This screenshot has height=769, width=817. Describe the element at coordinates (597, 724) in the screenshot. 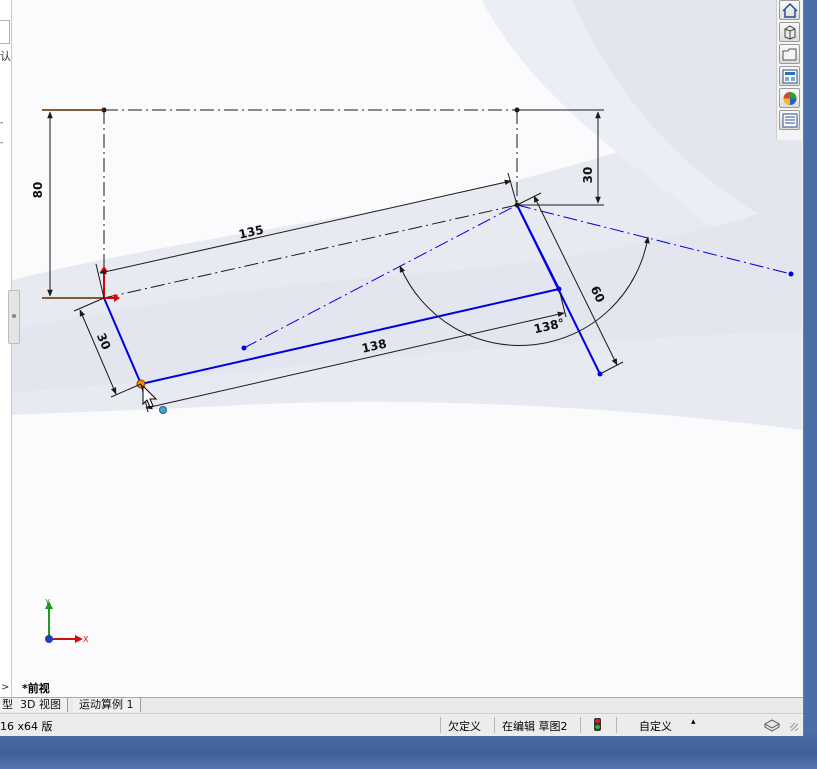

I see `rebuild-light-icon` at that location.